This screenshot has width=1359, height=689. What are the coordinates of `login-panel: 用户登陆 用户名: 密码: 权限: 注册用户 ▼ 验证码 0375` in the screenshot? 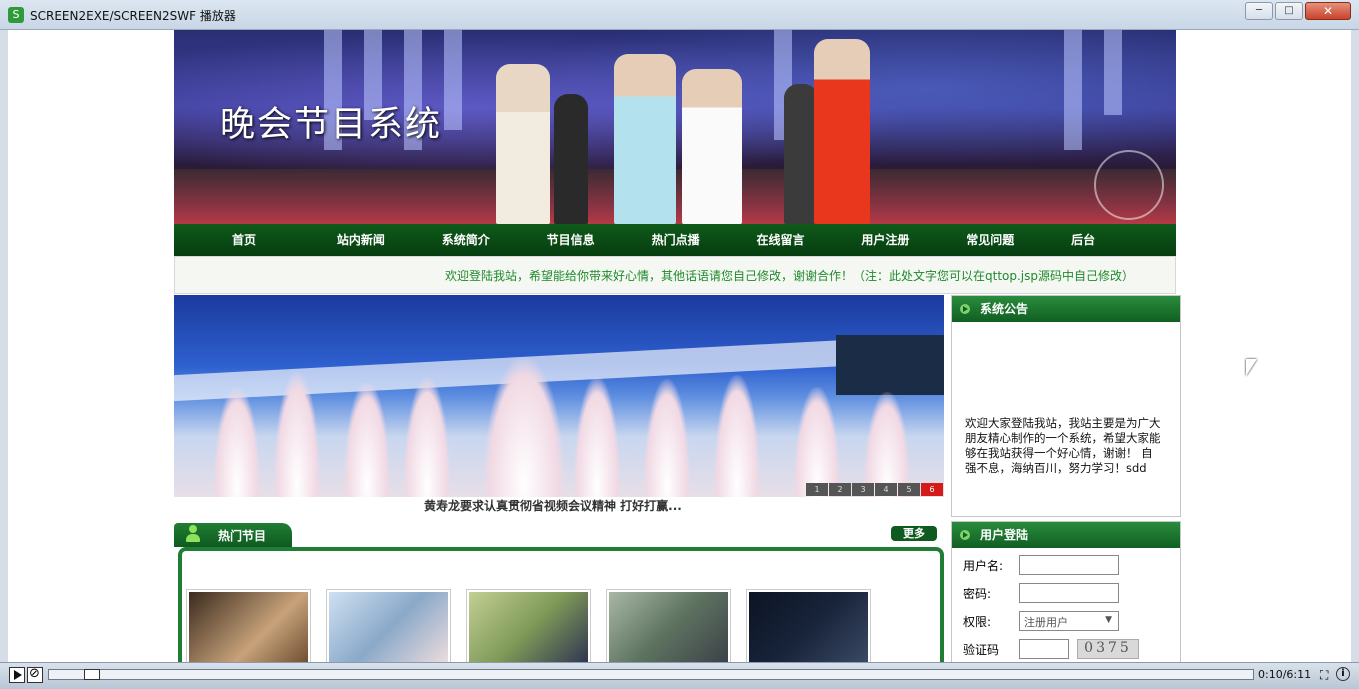 It's located at (1066, 591).